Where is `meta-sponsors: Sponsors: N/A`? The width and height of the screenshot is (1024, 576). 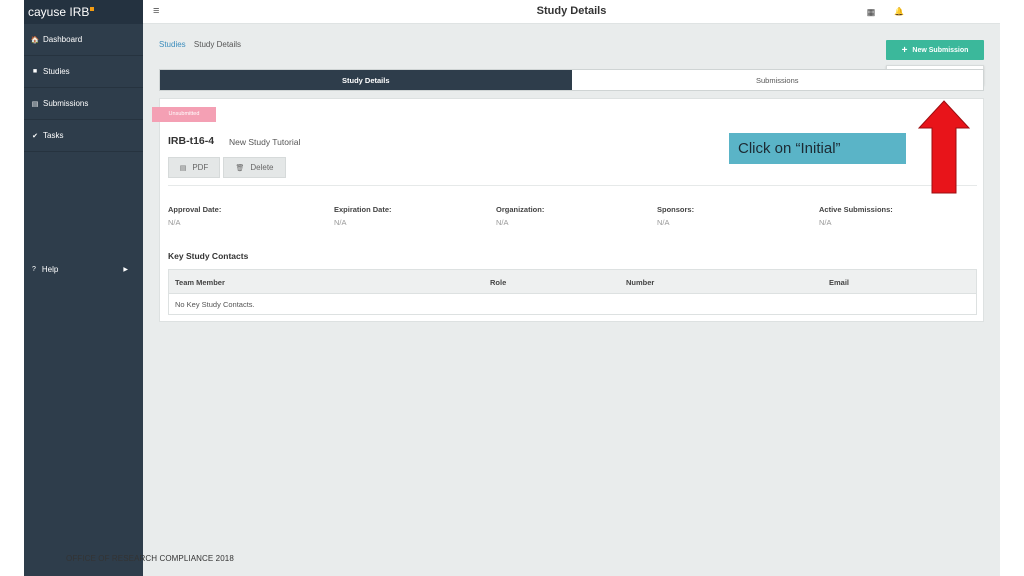
meta-sponsors: Sponsors: N/A is located at coordinates (675, 216).